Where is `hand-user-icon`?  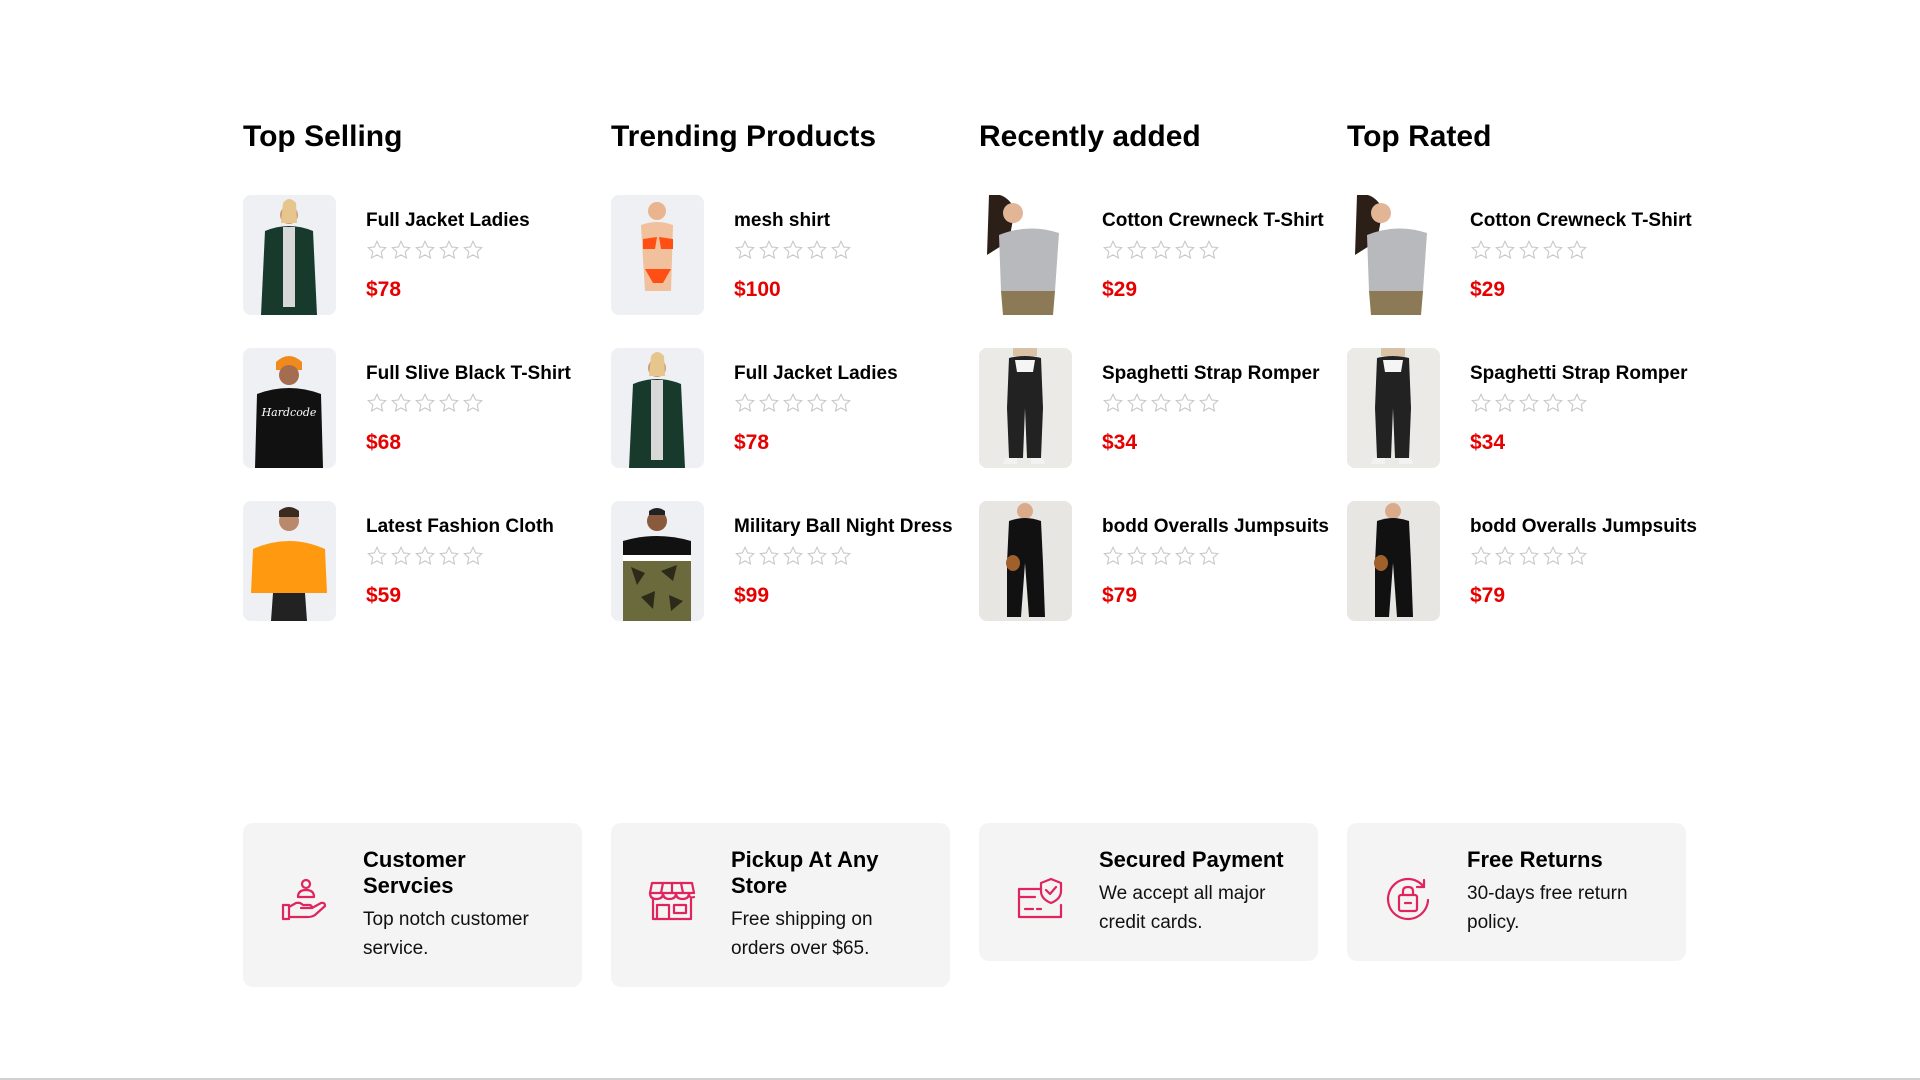
hand-user-icon is located at coordinates (304, 886).